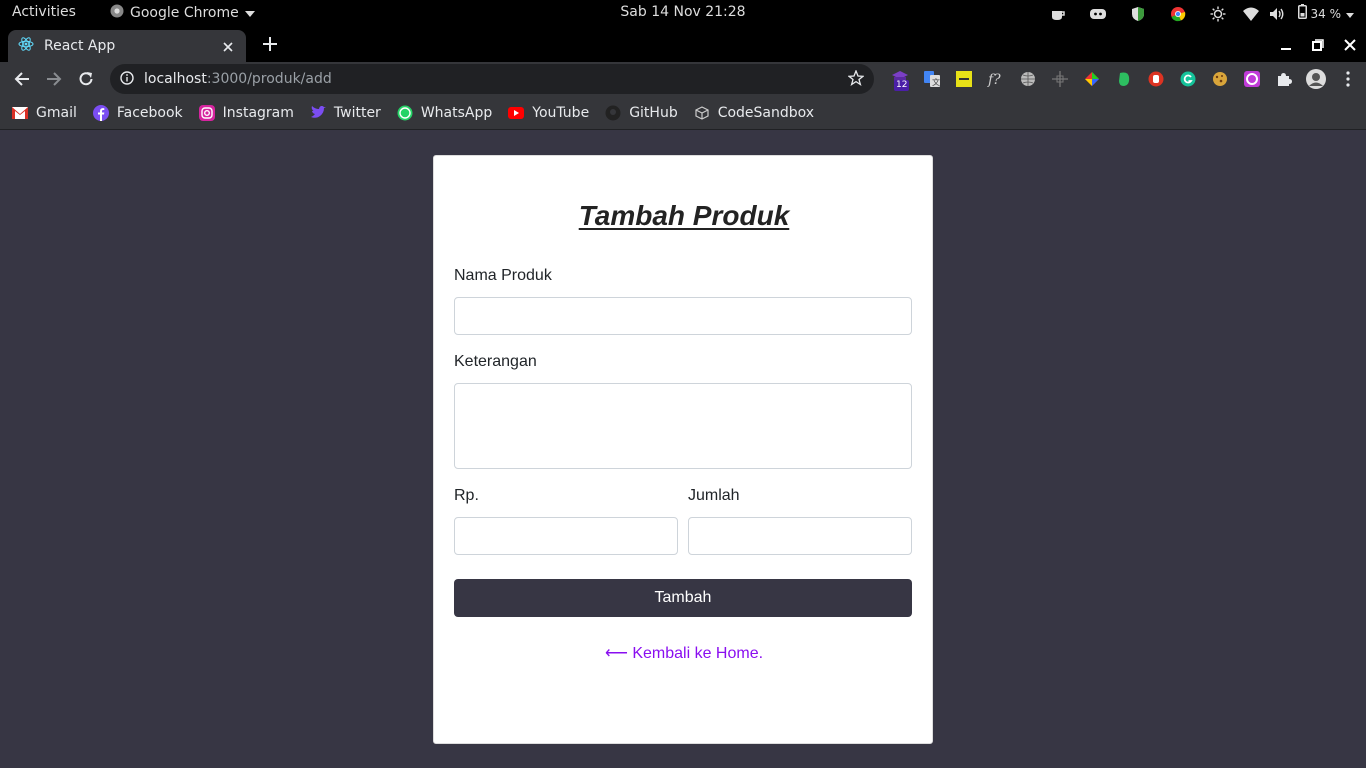  I want to click on tab-title: React App, so click(80, 46).